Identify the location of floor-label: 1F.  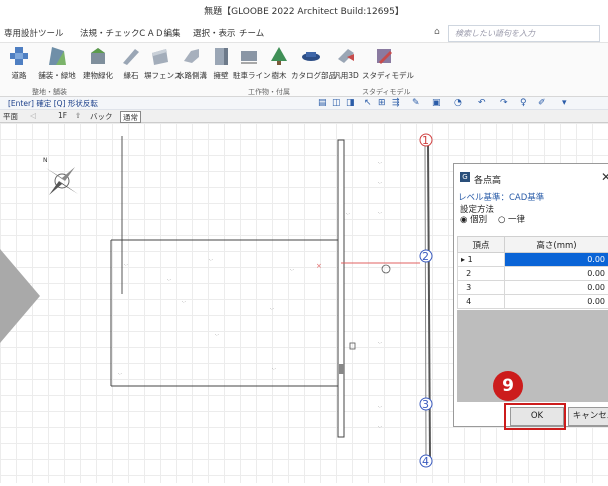
(62, 116).